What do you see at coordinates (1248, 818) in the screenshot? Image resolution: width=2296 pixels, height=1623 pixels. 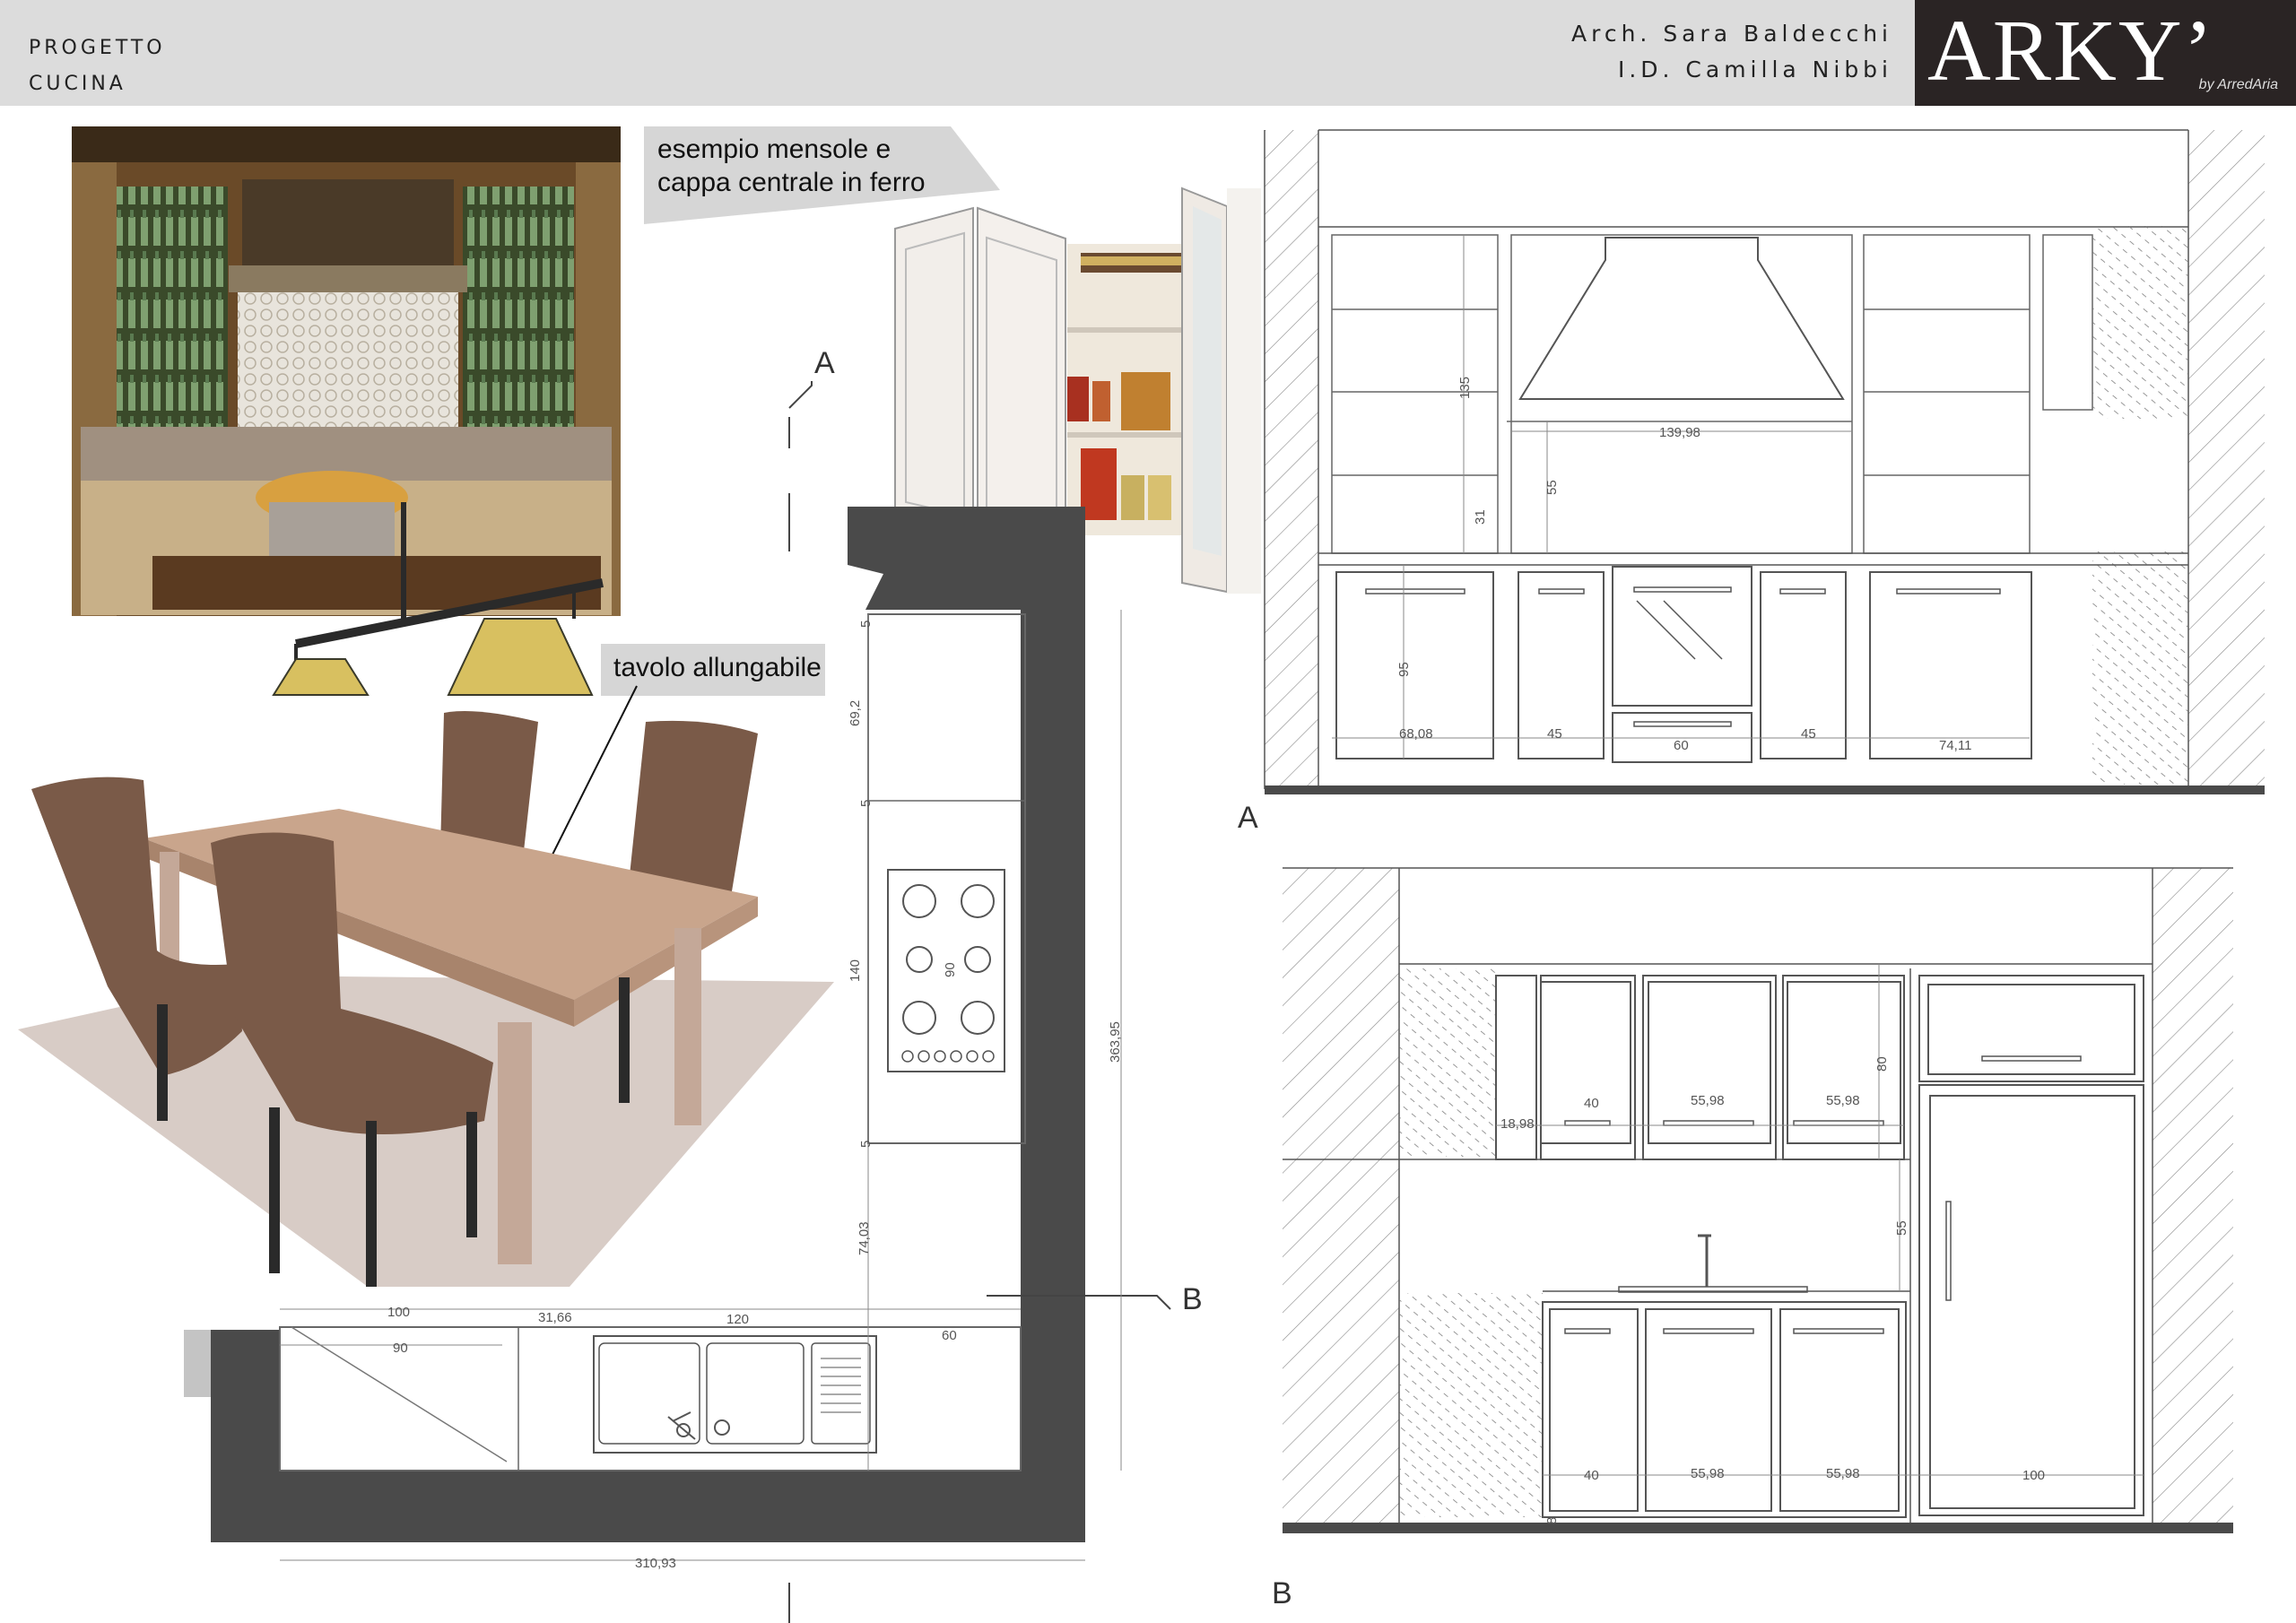 I see `section-label-a-elevation: A` at bounding box center [1248, 818].